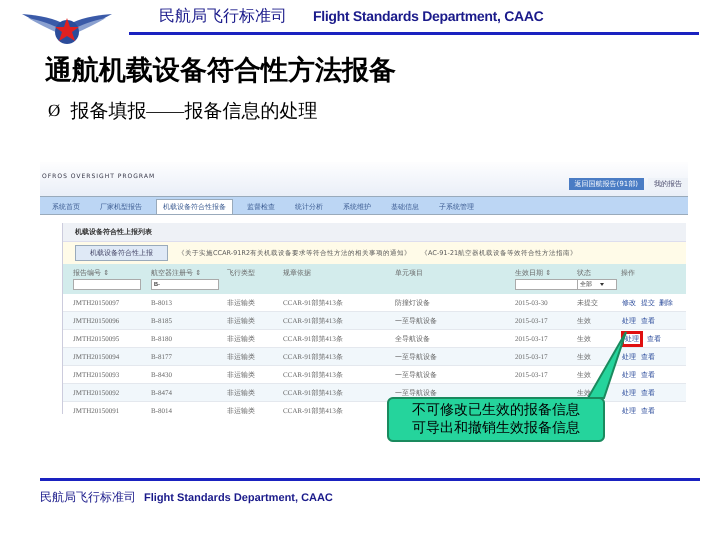 This screenshot has height=540, width=720. I want to click on filter-field, so click(107, 284).